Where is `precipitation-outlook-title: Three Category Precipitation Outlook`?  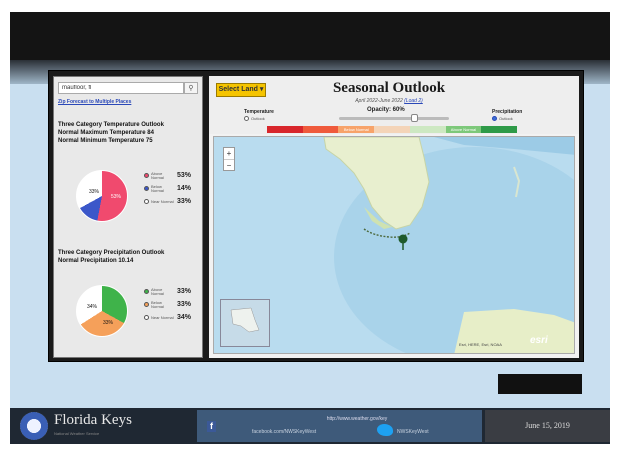
precipitation-outlook-title: Three Category Precipitation Outlook is located at coordinates (111, 253).